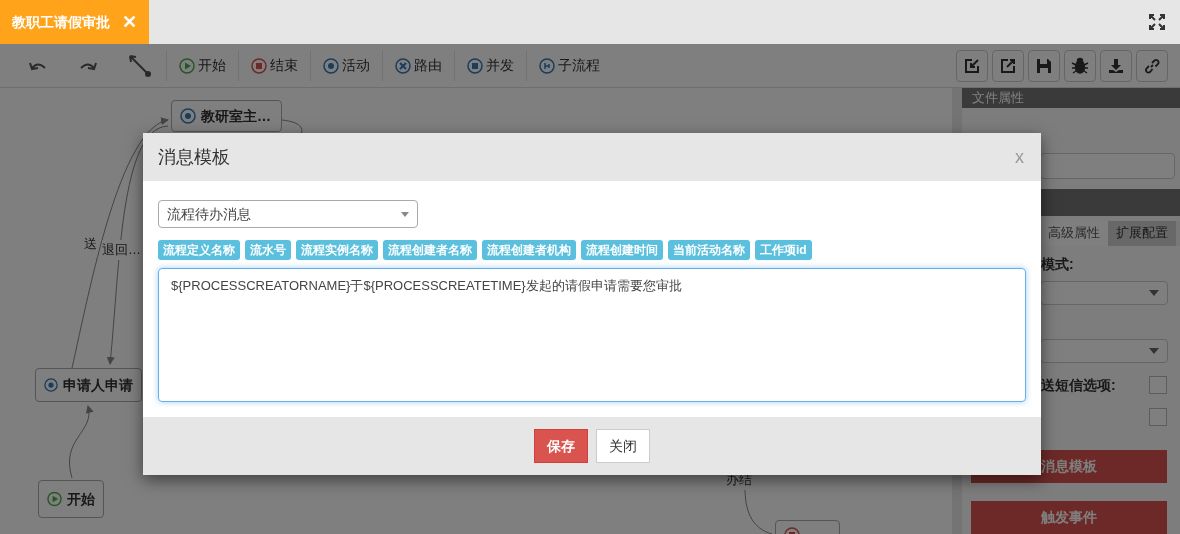  I want to click on tool-button: 开始, so click(202, 65).